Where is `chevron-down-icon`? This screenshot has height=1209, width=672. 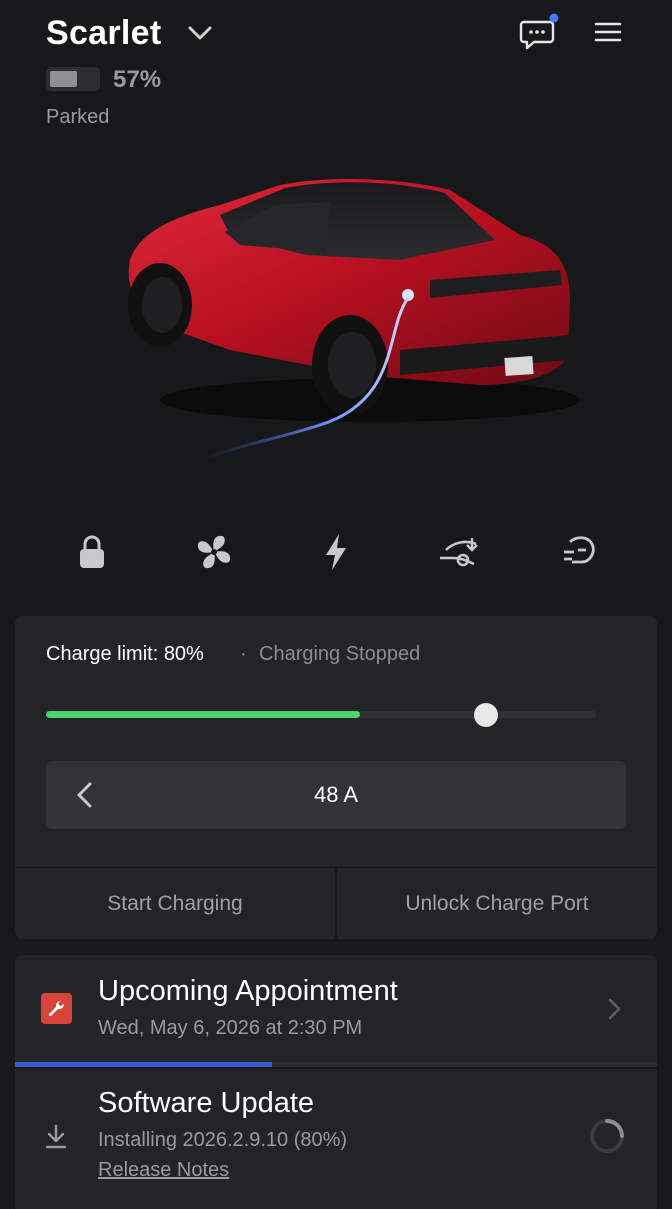
chevron-down-icon is located at coordinates (200, 33).